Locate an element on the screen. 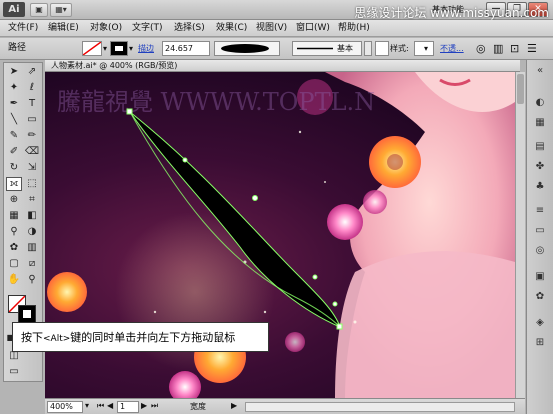 The width and height of the screenshot is (553, 414). app-logo: Ai is located at coordinates (14, 9).